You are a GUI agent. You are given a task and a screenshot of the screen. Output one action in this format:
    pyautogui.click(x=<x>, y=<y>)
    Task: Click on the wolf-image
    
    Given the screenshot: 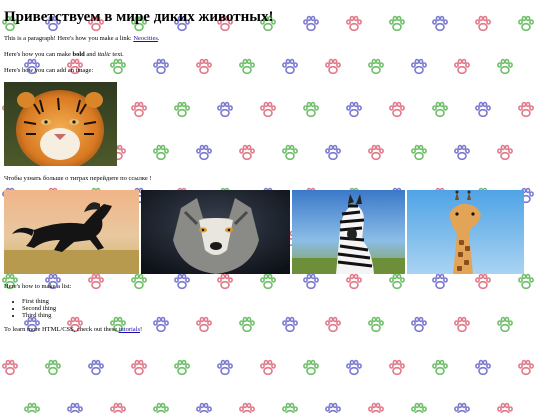 What is the action you would take?
    pyautogui.click(x=215, y=232)
    